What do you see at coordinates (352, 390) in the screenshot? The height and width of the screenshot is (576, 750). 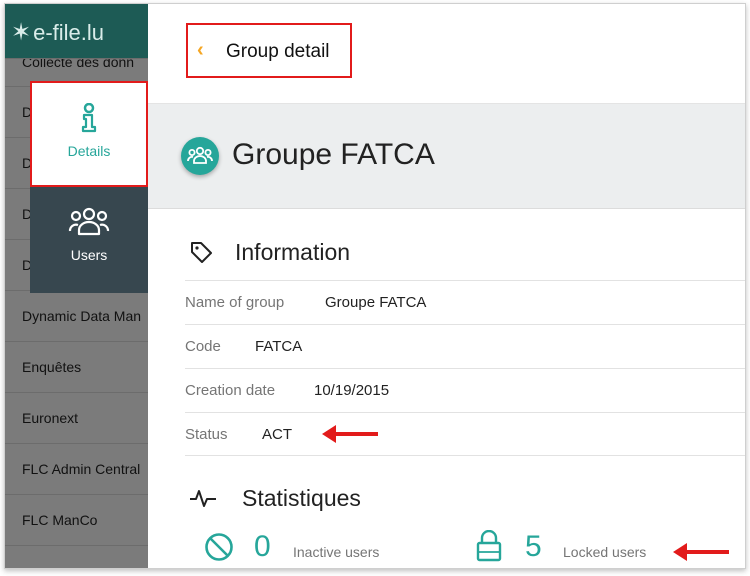 I see `info-value: 10/19/2015` at bounding box center [352, 390].